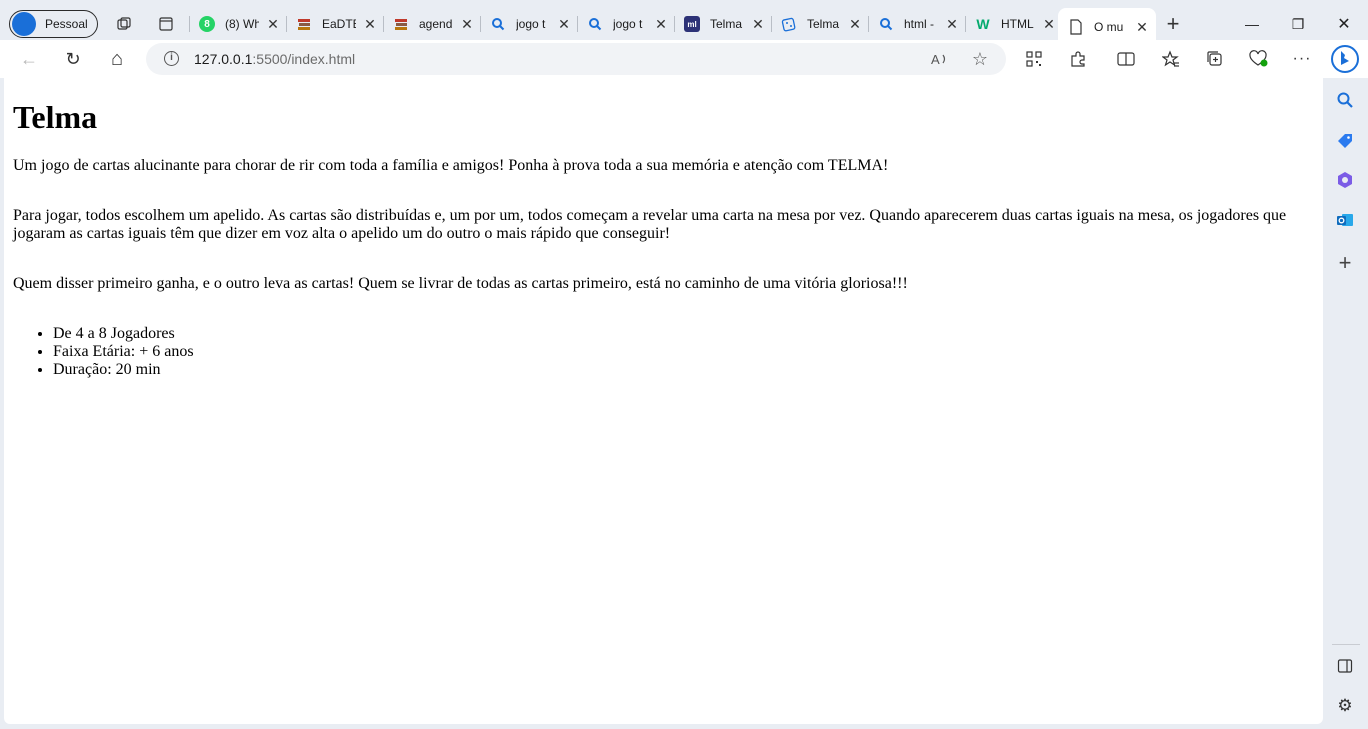  What do you see at coordinates (73, 59) in the screenshot?
I see `reload-button: ↻` at bounding box center [73, 59].